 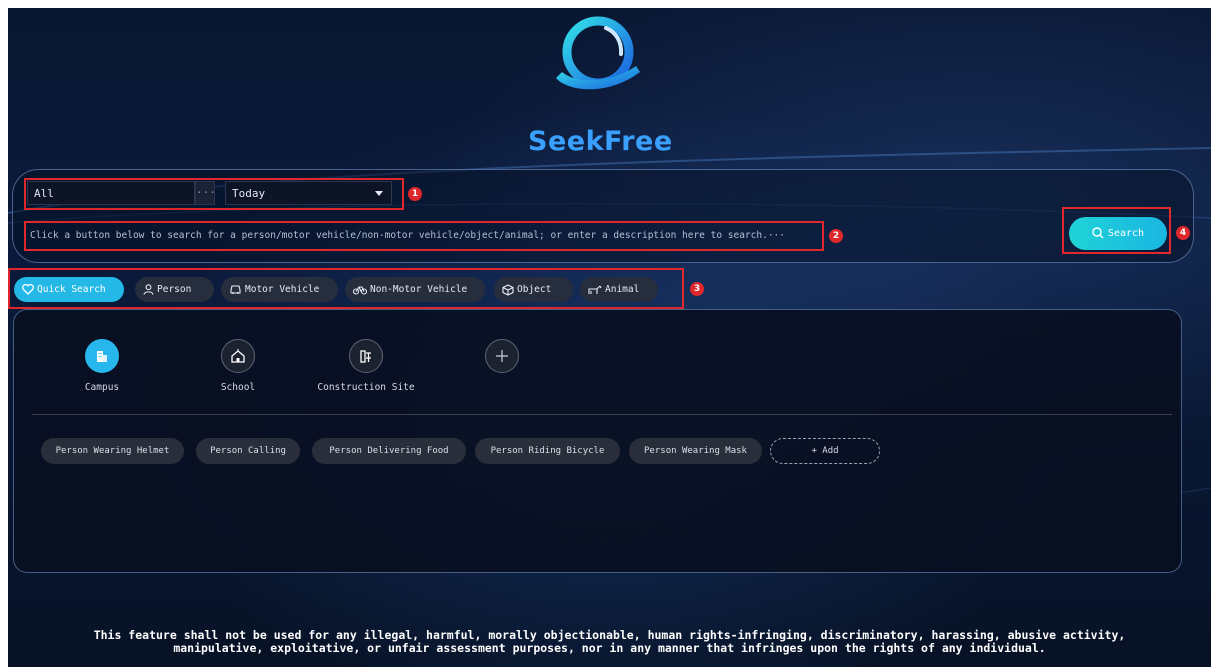 I want to click on school-icon, so click(x=238, y=356).